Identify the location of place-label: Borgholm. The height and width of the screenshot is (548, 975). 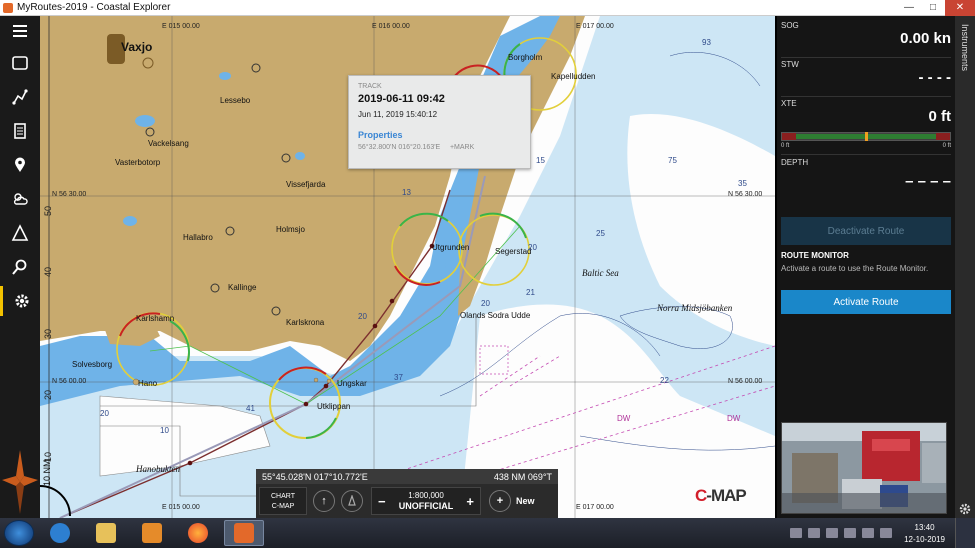
(525, 57).